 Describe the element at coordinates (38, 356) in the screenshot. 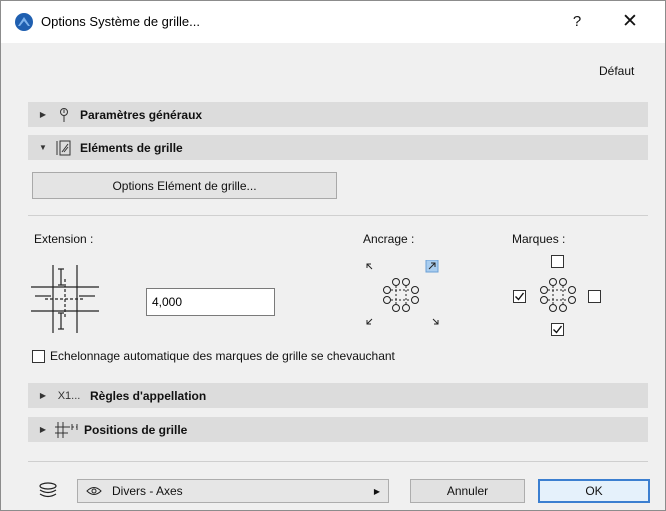

I see `stagger-marks-checkbox` at that location.